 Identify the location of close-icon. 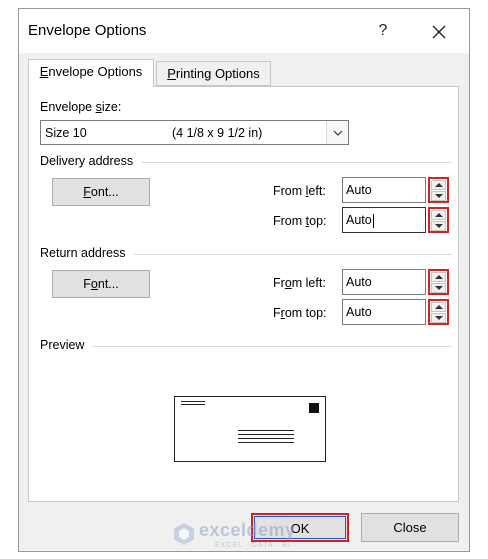
(439, 32).